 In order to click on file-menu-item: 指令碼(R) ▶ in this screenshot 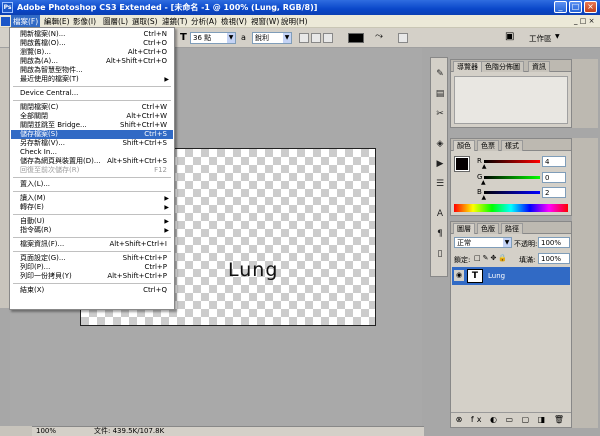, I will do `click(92, 230)`.